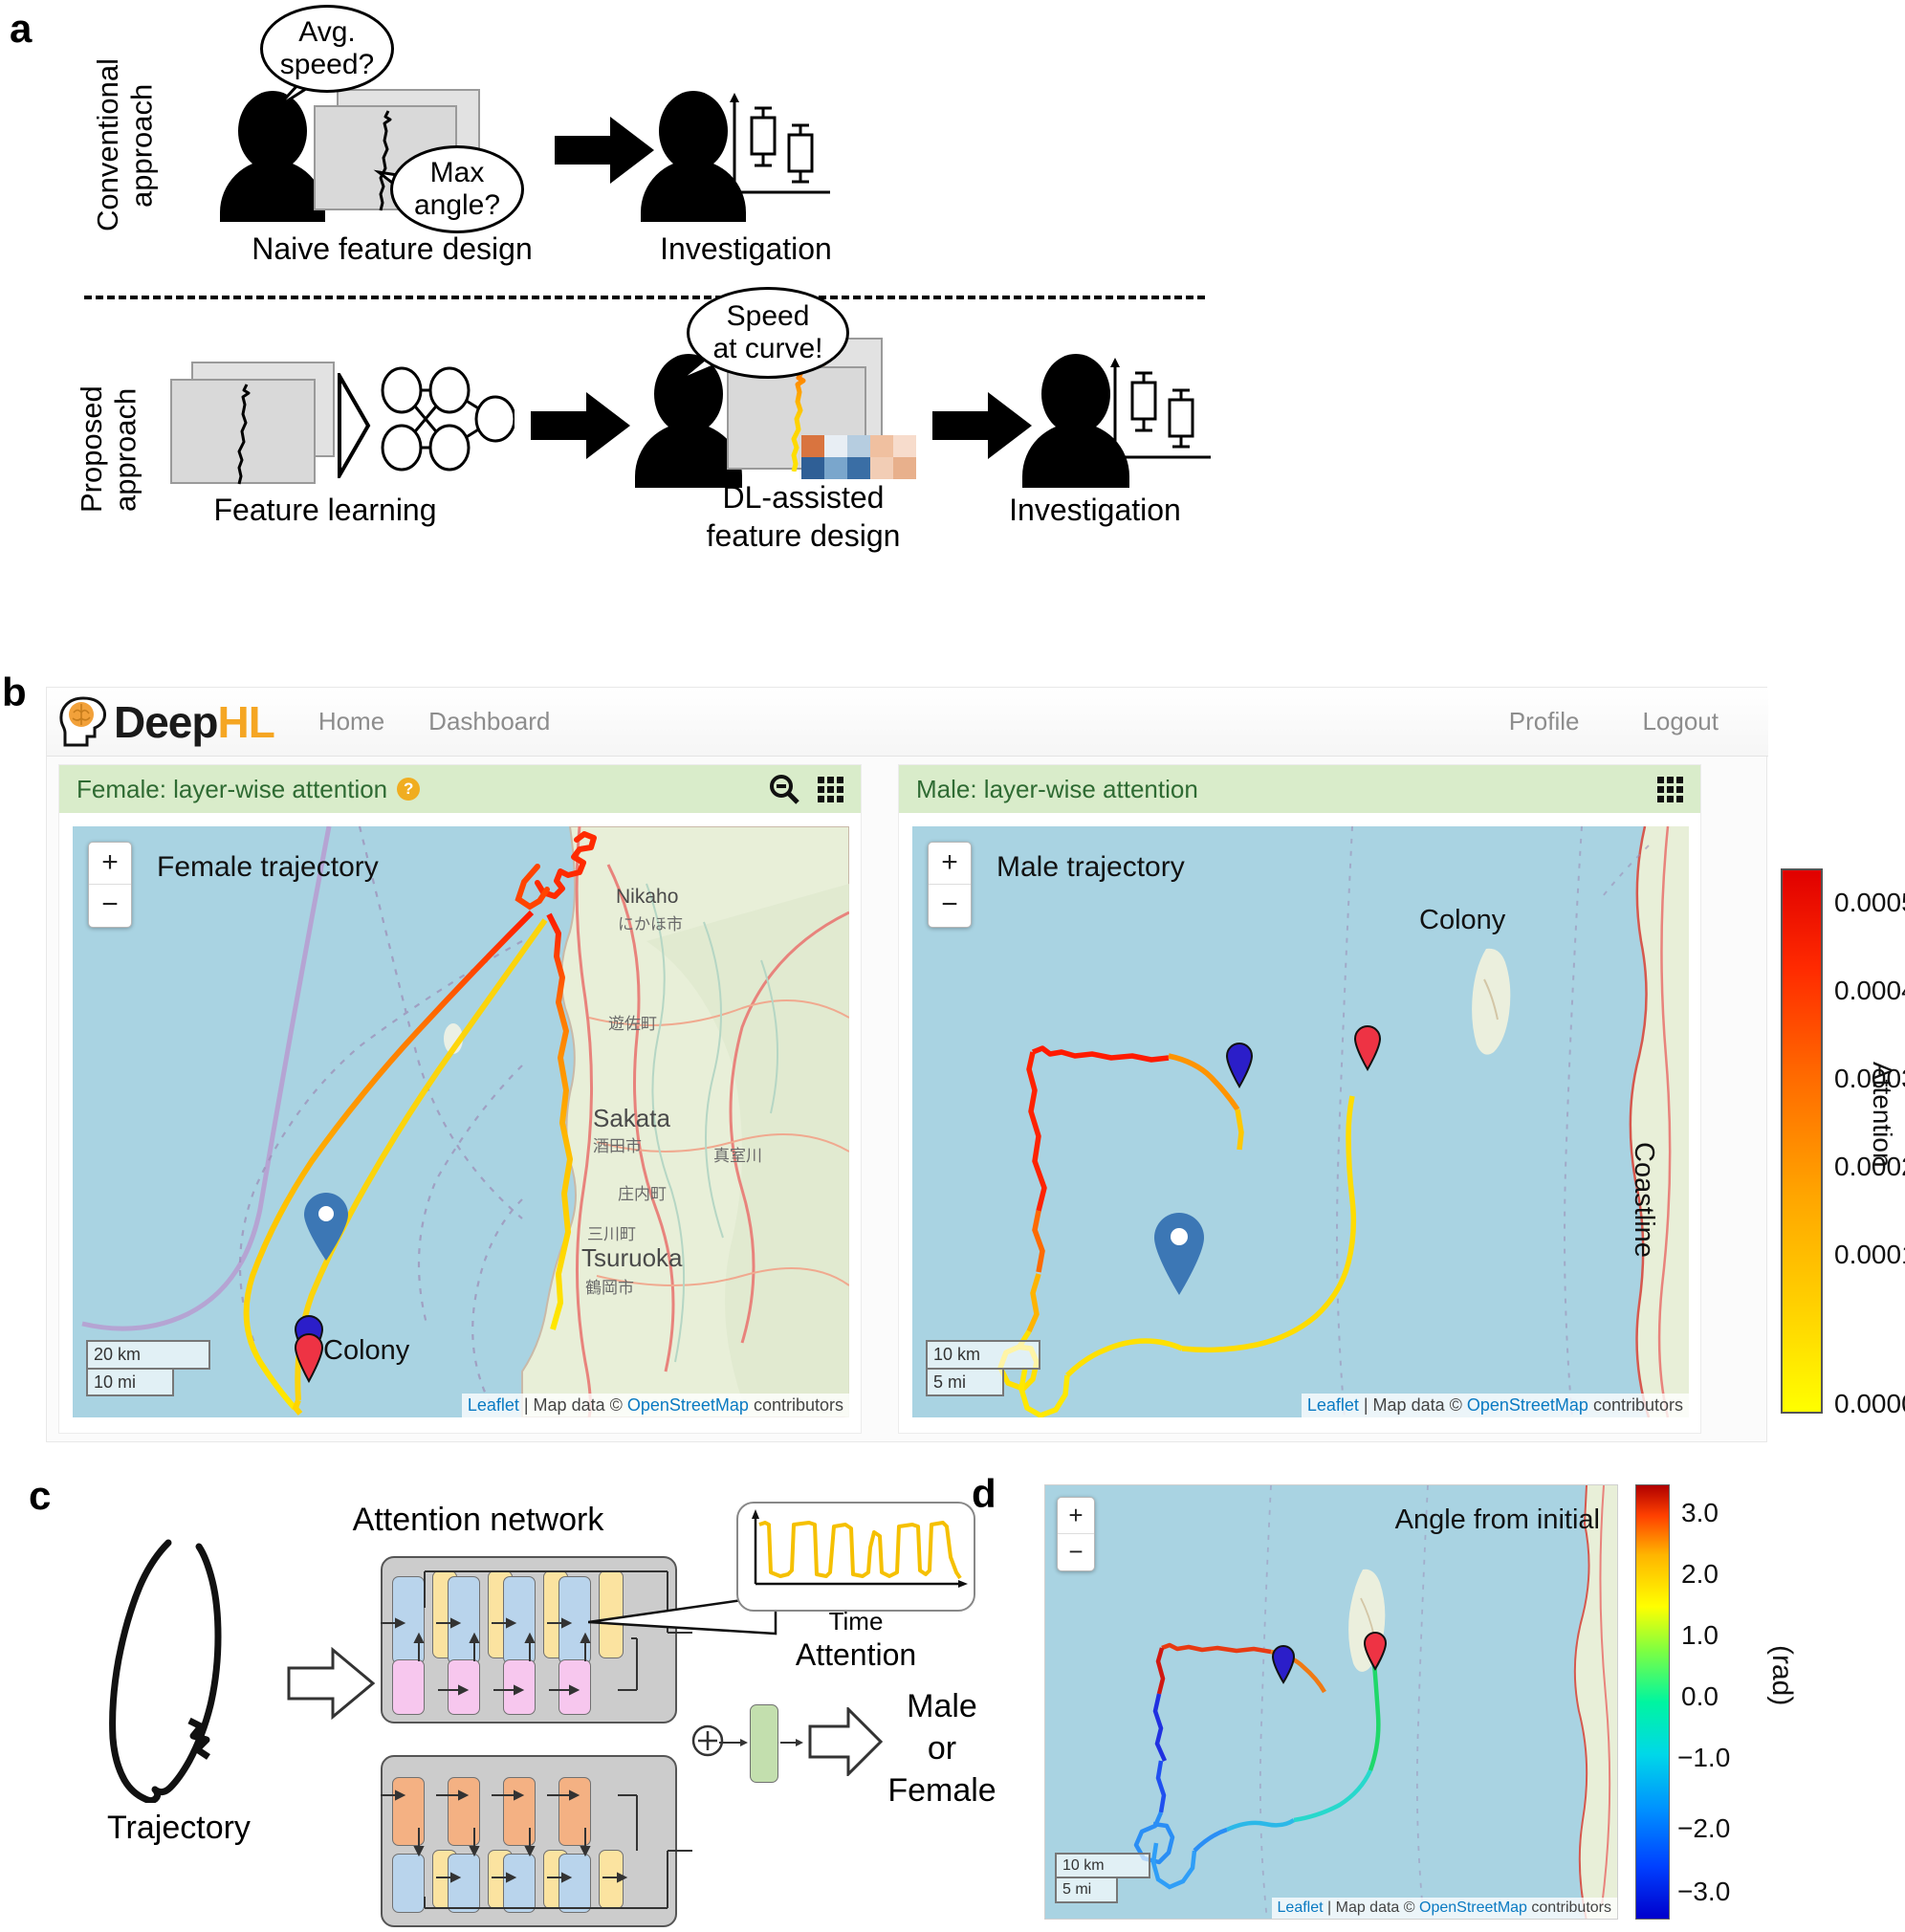 This screenshot has height=1932, width=1905. Describe the element at coordinates (1653, 1702) in the screenshot. I see `angle-colorbar` at that location.